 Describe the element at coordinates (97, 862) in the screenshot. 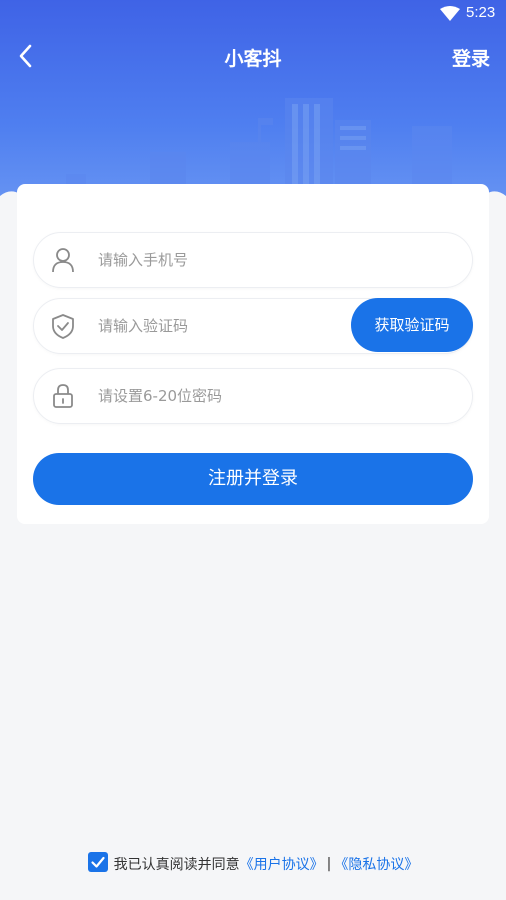

I see `checkbox-checked-icon` at that location.